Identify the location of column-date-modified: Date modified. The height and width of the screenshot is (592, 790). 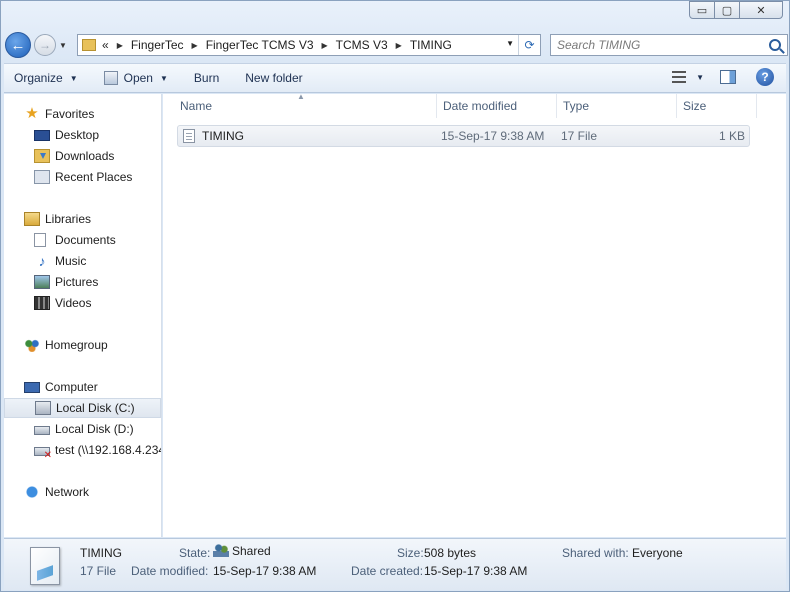
(497, 106).